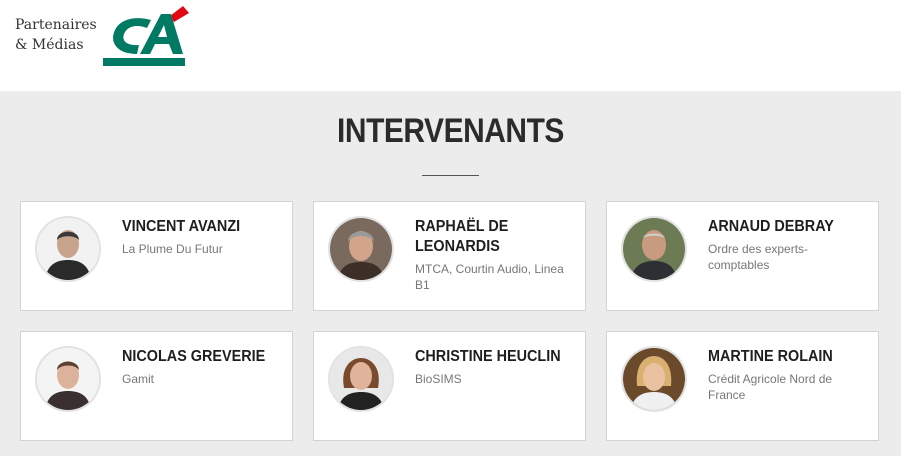 The image size is (901, 456). I want to click on partners-label-line2: & Médias, so click(49, 45).